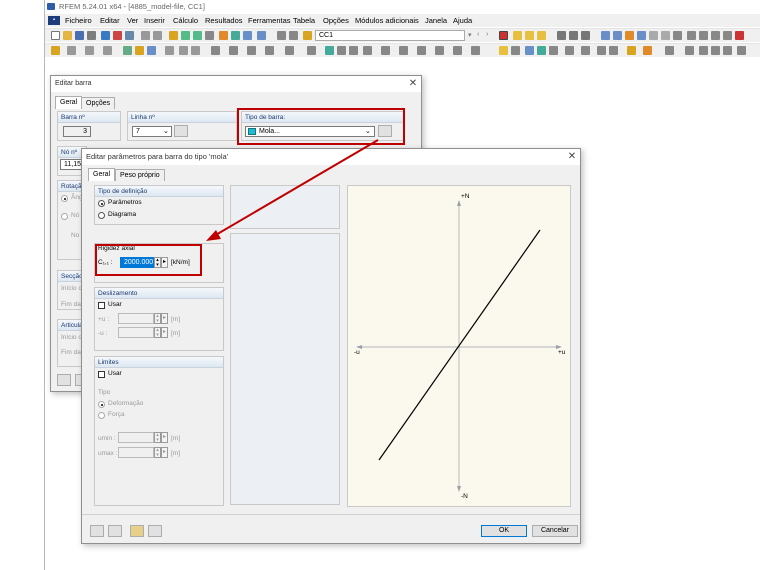 The height and width of the screenshot is (570, 760). What do you see at coordinates (213, 235) in the screenshot?
I see `callout-arrow-head-icon` at bounding box center [213, 235].